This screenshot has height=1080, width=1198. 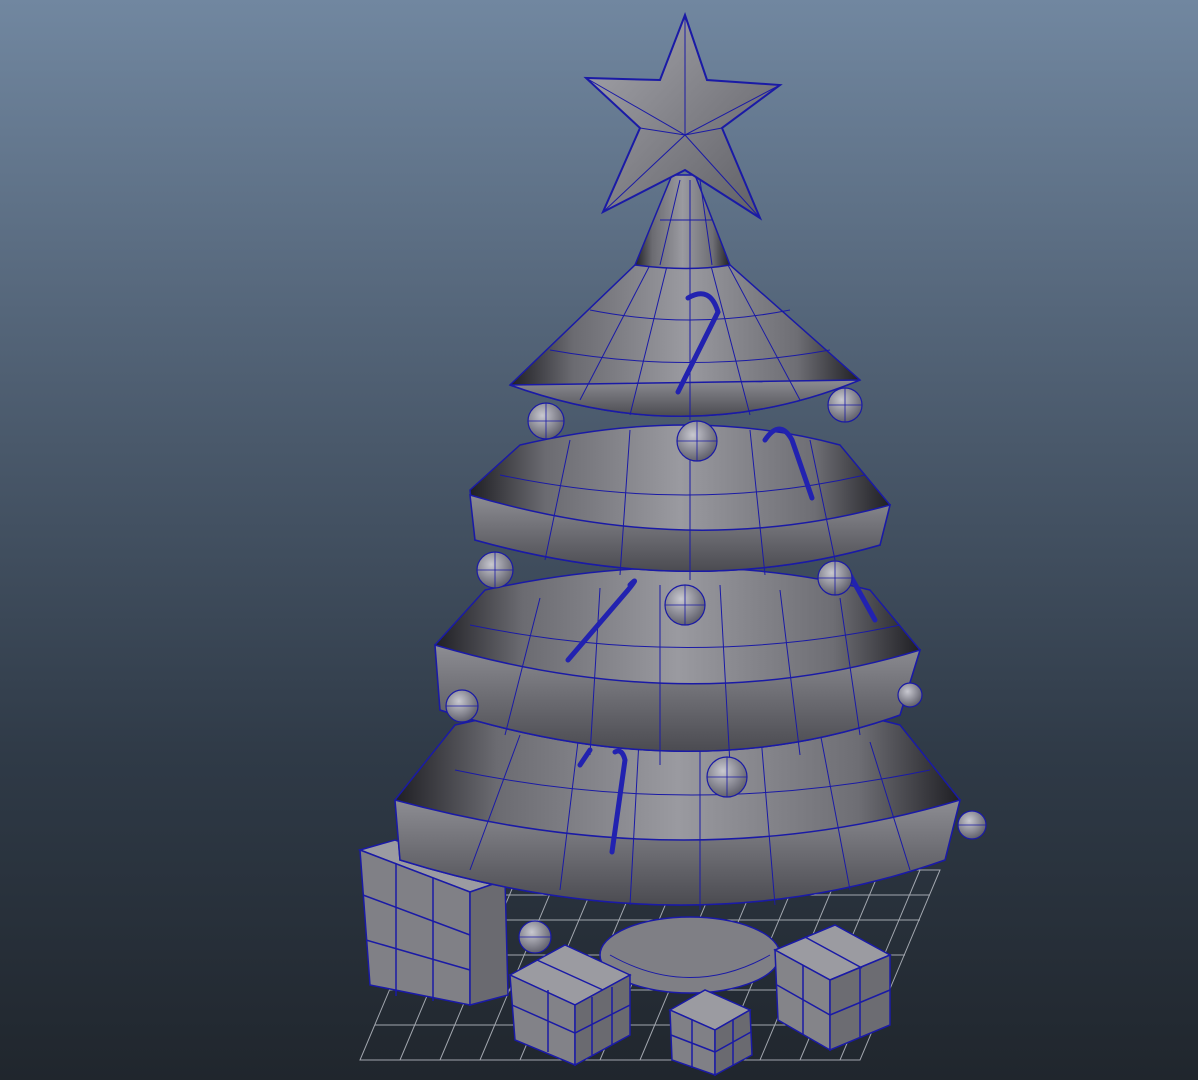 I want to click on gift-box-right, so click(x=832, y=988).